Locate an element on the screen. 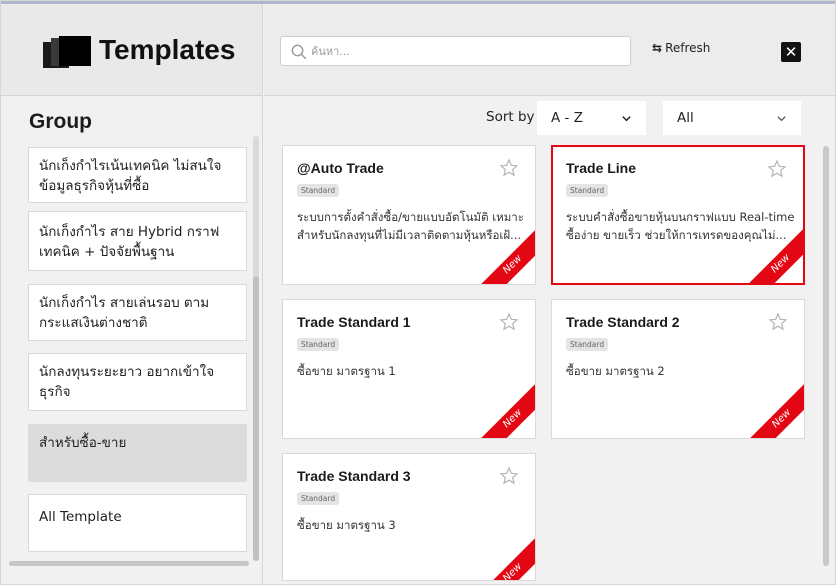 This screenshot has height=585, width=836. templates-logo-icon is located at coordinates (68, 53).